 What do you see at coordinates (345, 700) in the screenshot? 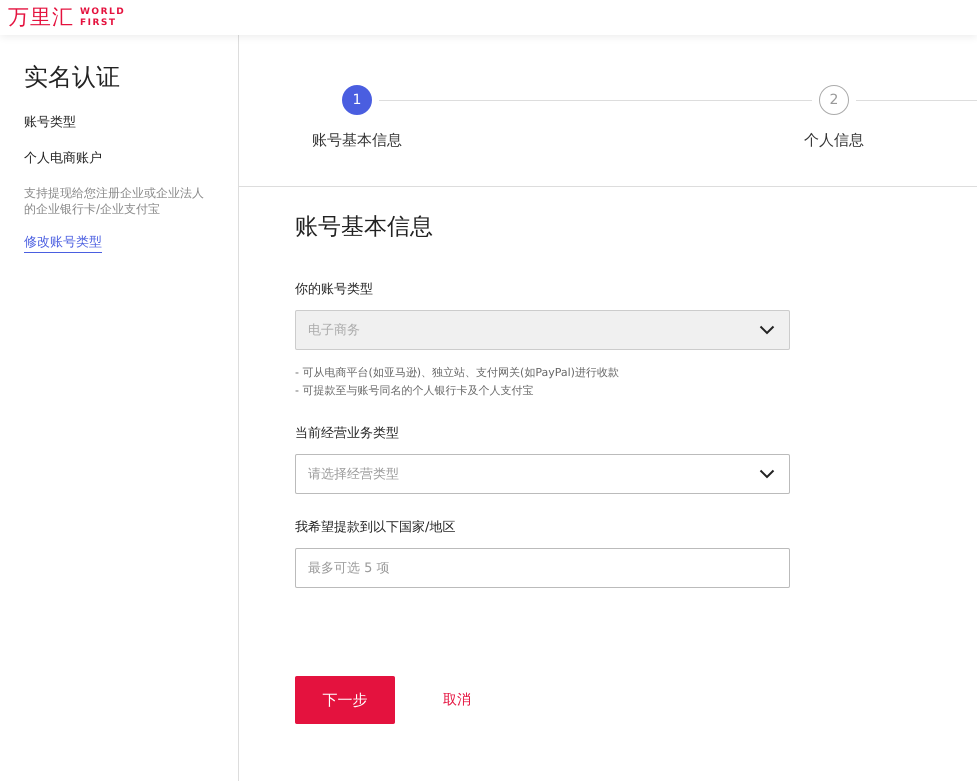
I see `next-button: 下一步` at bounding box center [345, 700].